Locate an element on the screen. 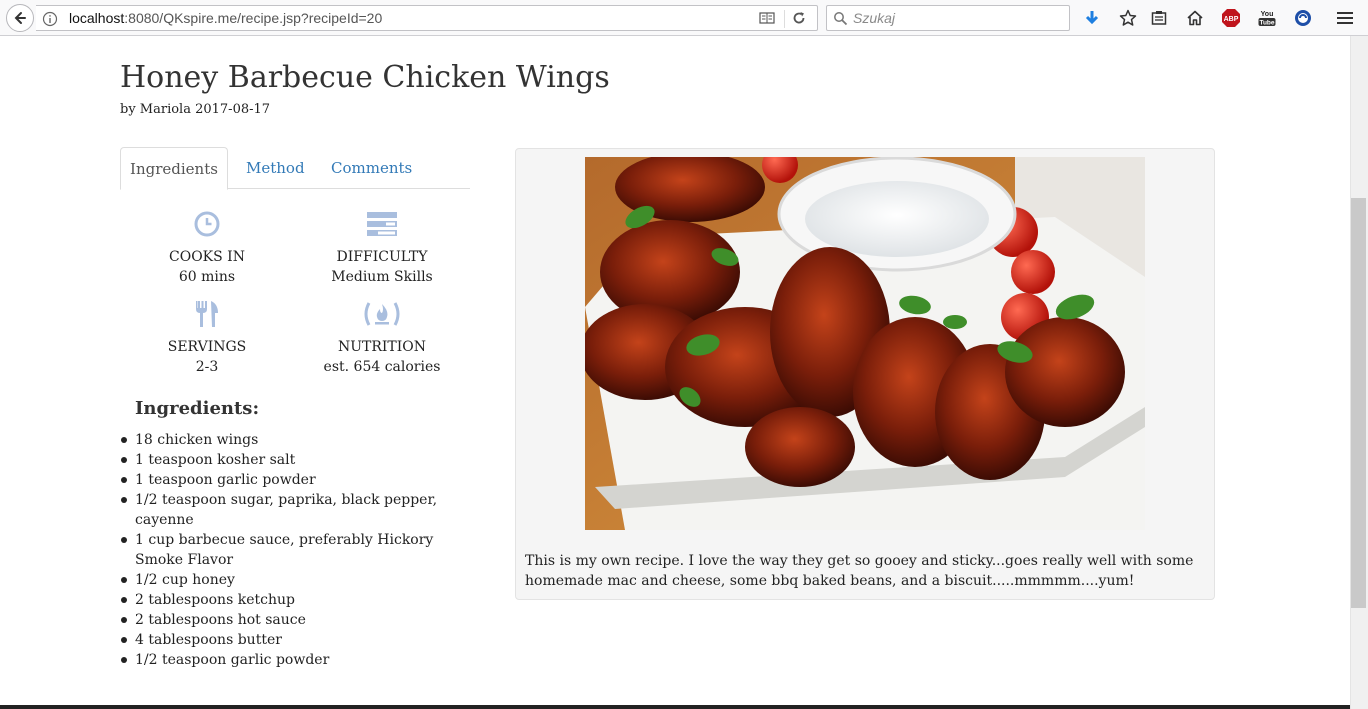  list-item: 1/2 teaspoon garlic powder is located at coordinates (295, 660).